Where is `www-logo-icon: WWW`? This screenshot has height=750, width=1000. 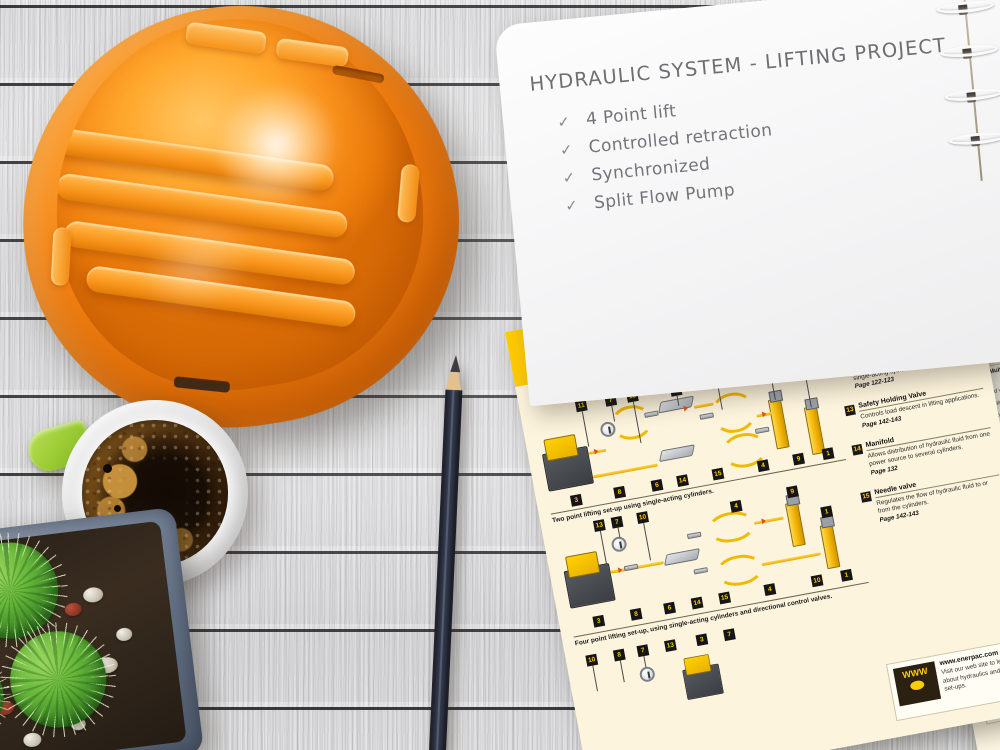 www-logo-icon: WWW is located at coordinates (917, 684).